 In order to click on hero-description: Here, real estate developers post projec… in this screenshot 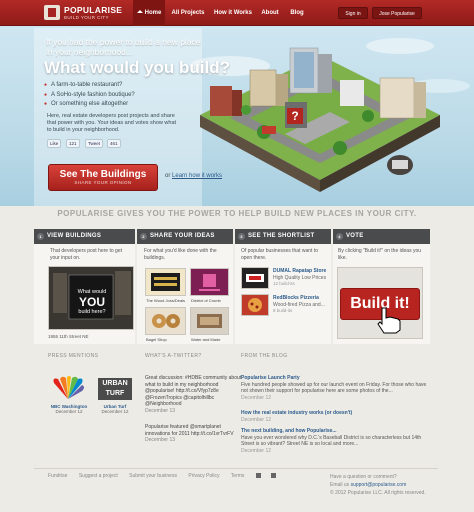, I will do `click(112, 123)`.